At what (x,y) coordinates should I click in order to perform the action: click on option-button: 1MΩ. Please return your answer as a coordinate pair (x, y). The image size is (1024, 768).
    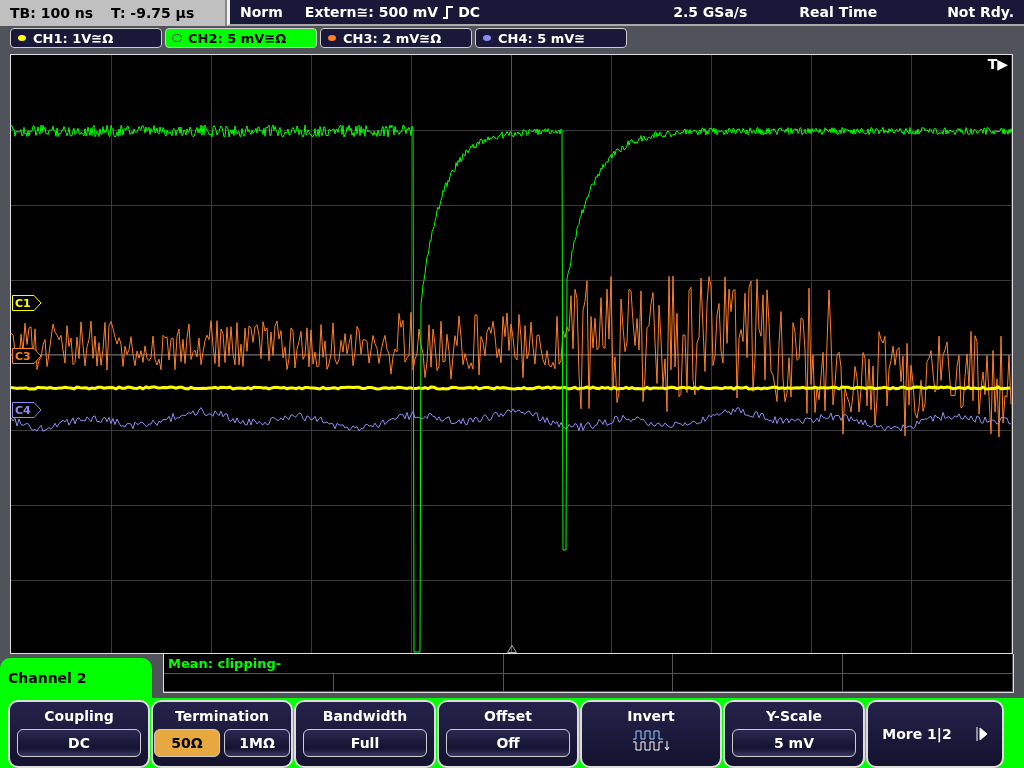
    Looking at the image, I should click on (257, 743).